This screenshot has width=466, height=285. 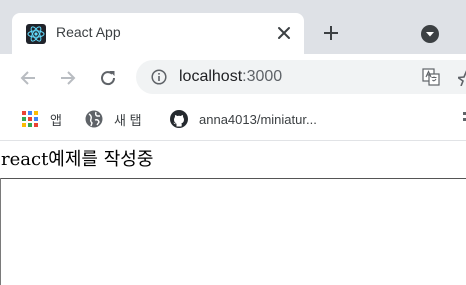 What do you see at coordinates (462, 77) in the screenshot?
I see `bookmark-star-icon` at bounding box center [462, 77].